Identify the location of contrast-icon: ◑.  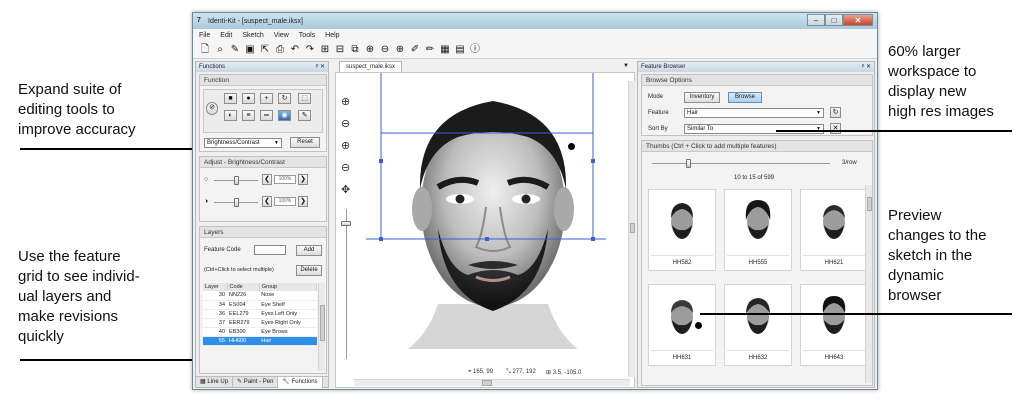
(206, 201).